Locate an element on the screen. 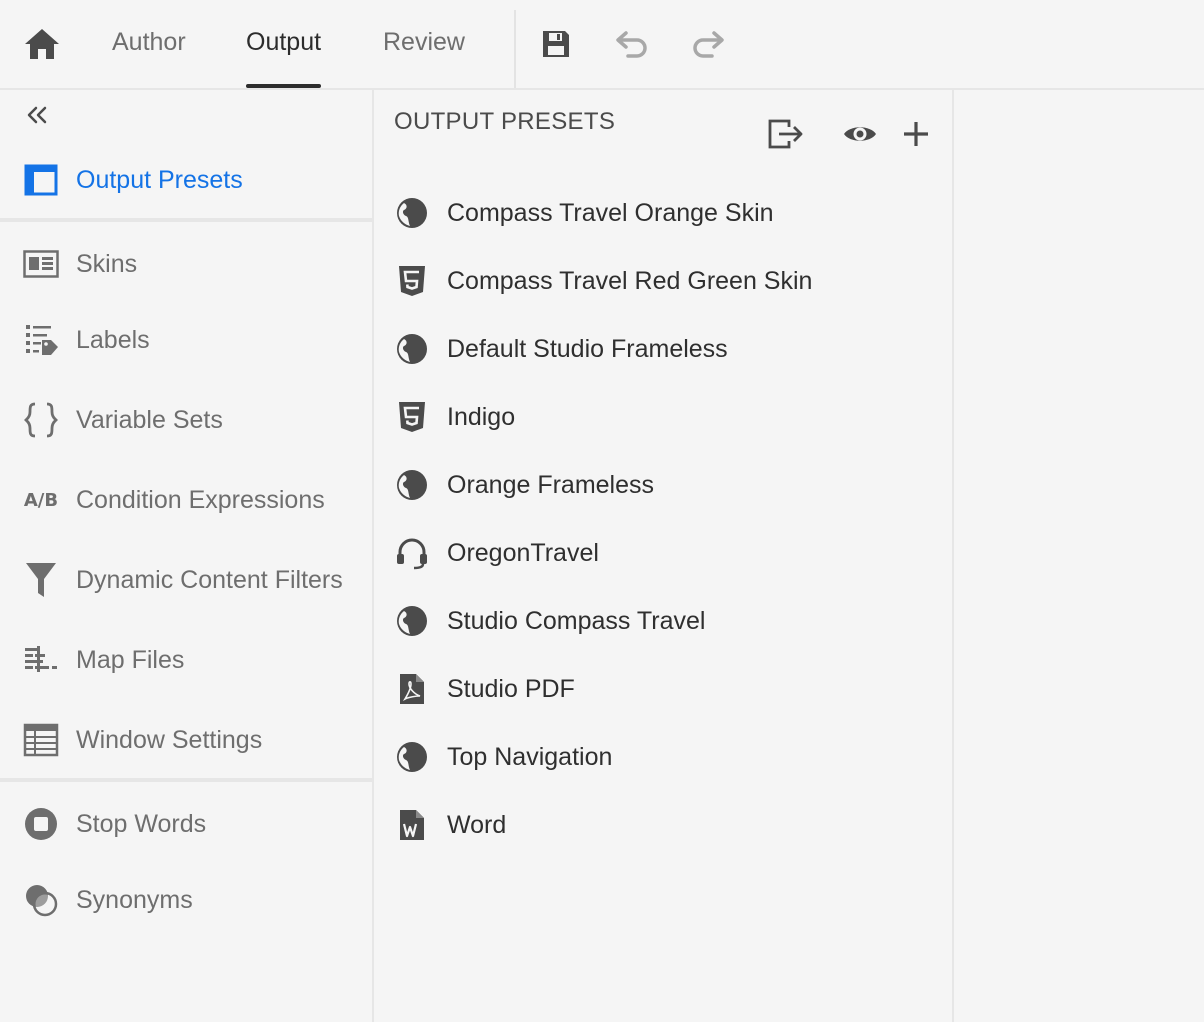 The width and height of the screenshot is (1204, 1022). collapse-sidebar-button is located at coordinates (37, 115).